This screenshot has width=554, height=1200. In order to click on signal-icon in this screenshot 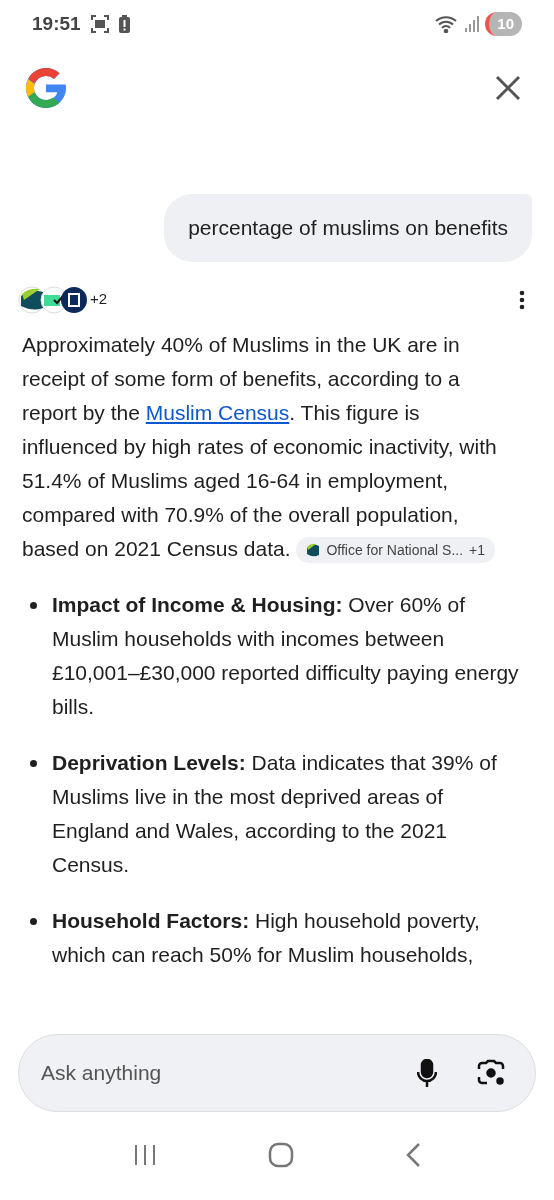, I will do `click(472, 24)`.